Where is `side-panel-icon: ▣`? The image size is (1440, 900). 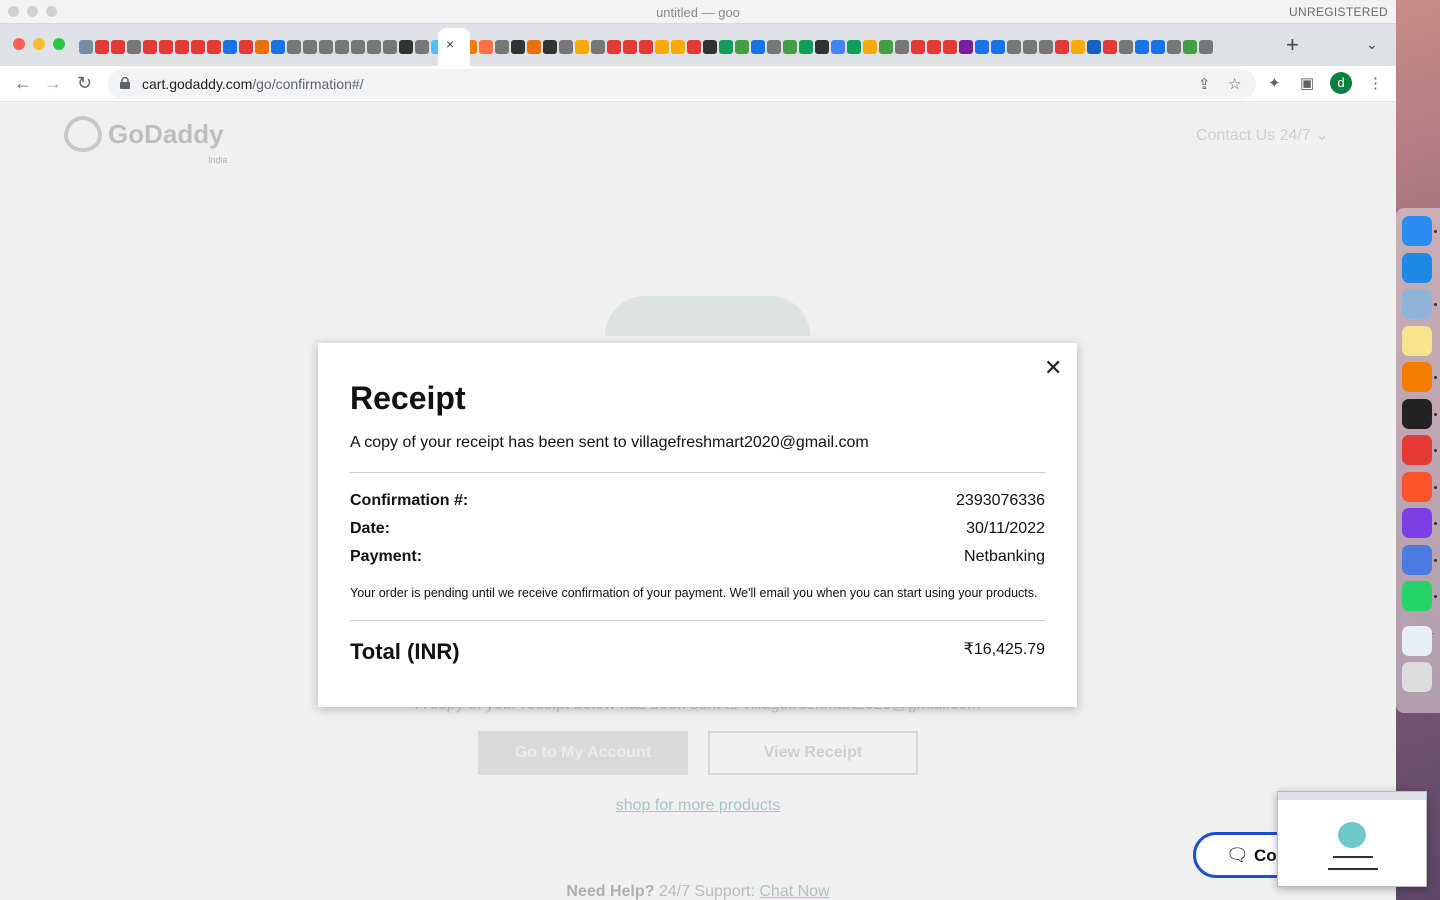 side-panel-icon: ▣ is located at coordinates (1307, 83).